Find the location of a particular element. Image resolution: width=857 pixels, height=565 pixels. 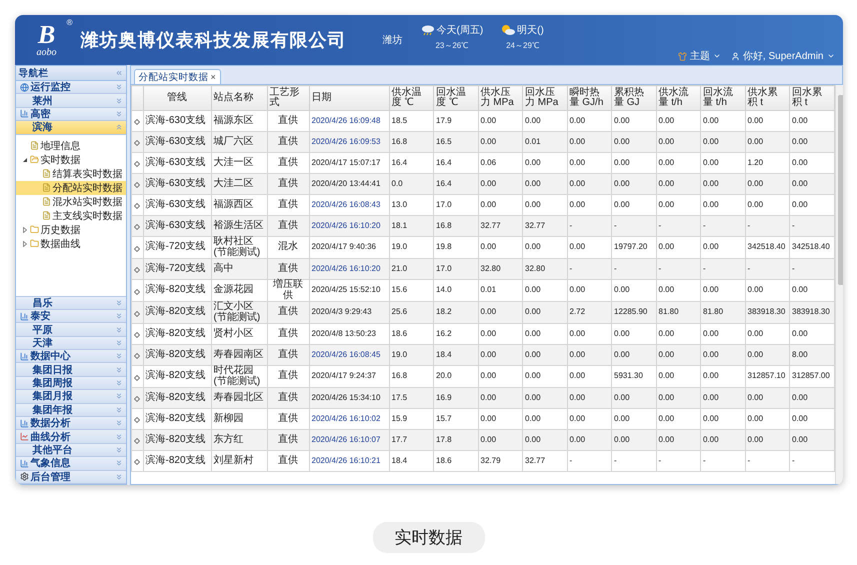

line-chart-icon is located at coordinates (24, 437).